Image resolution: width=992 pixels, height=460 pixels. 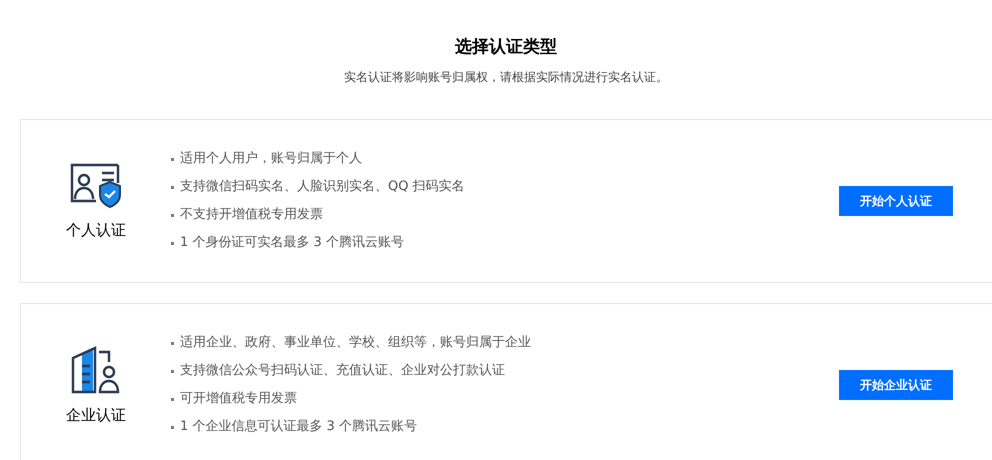 What do you see at coordinates (342, 371) in the screenshot?
I see `feature-text: 支持微信公众号扫码认证、充值认证、企业对公打款认证` at bounding box center [342, 371].